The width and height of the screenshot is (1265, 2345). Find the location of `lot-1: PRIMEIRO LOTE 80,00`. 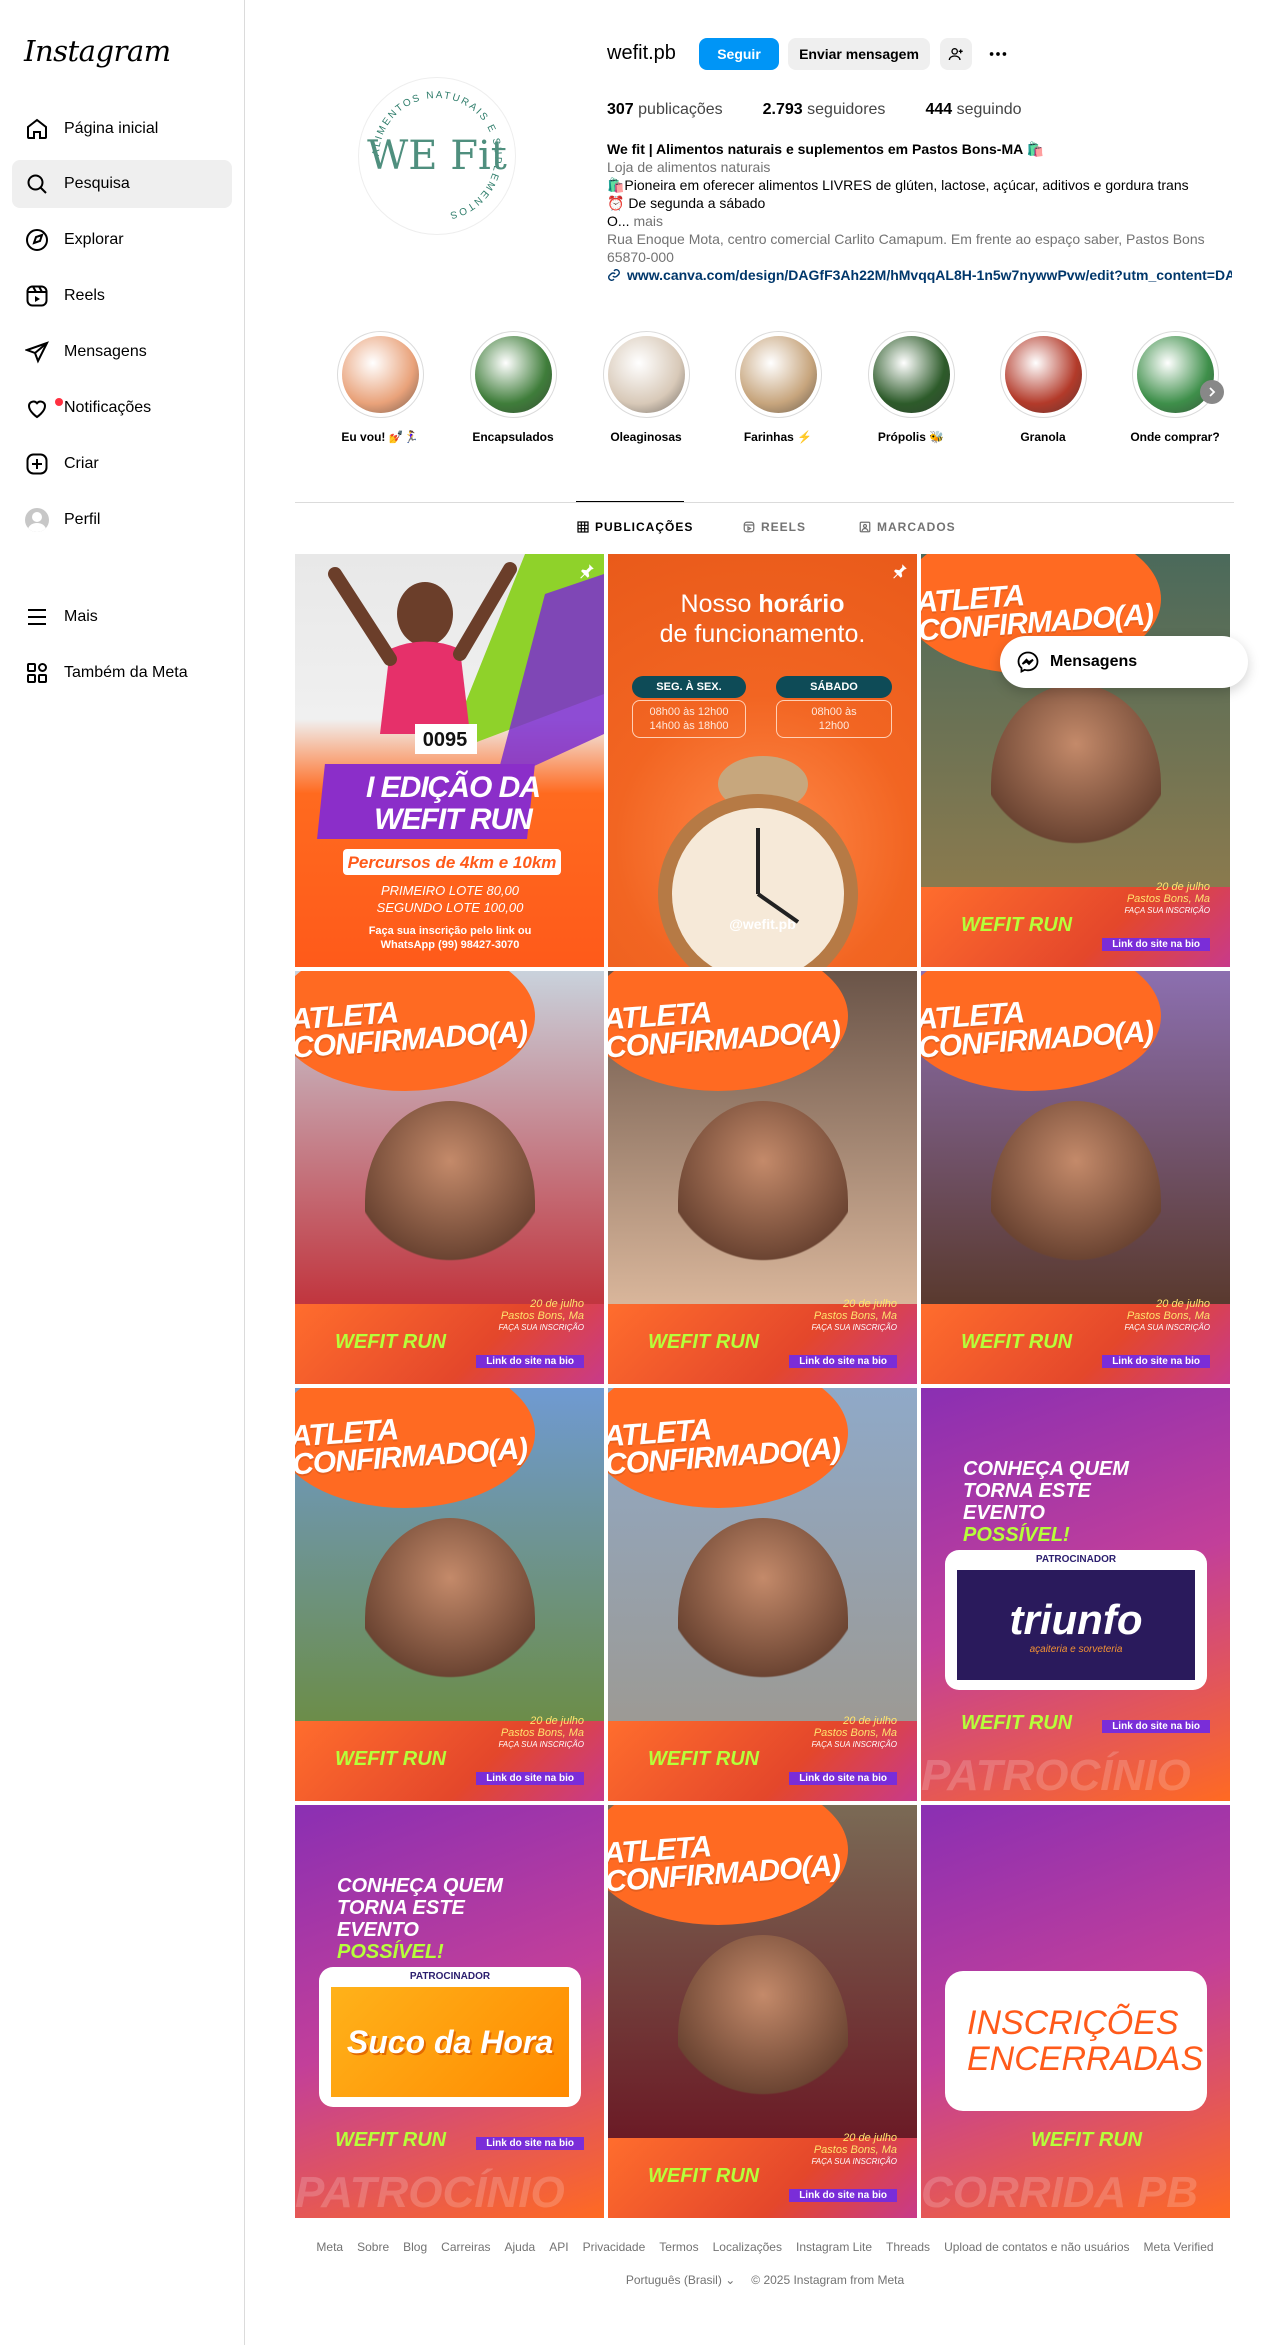

lot-1: PRIMEIRO LOTE 80,00 is located at coordinates (450, 890).